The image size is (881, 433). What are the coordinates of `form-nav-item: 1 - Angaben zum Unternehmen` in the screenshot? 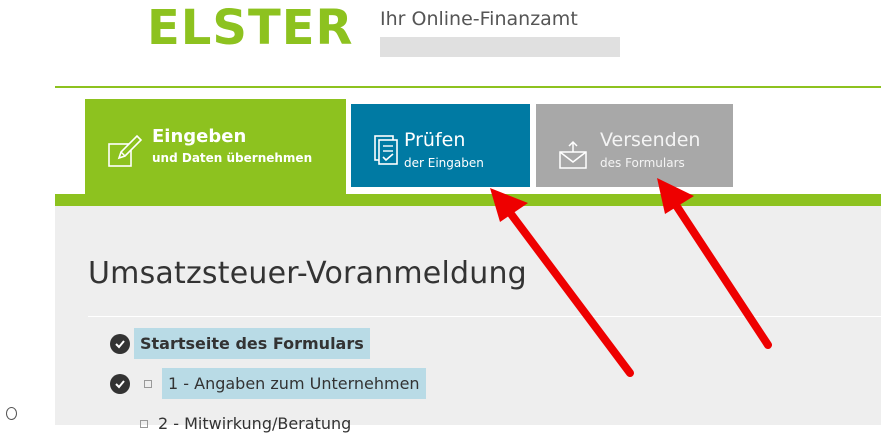 It's located at (268, 383).